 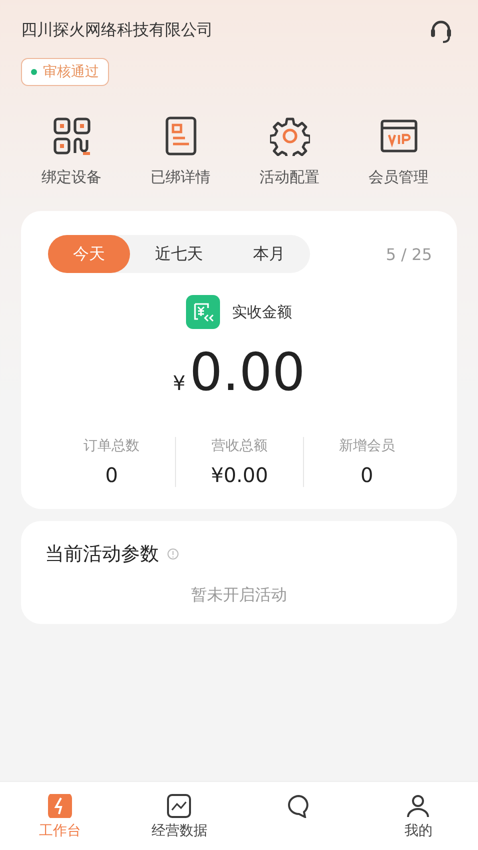 I want to click on empty-message: 暂未开启活动, so click(x=239, y=595).